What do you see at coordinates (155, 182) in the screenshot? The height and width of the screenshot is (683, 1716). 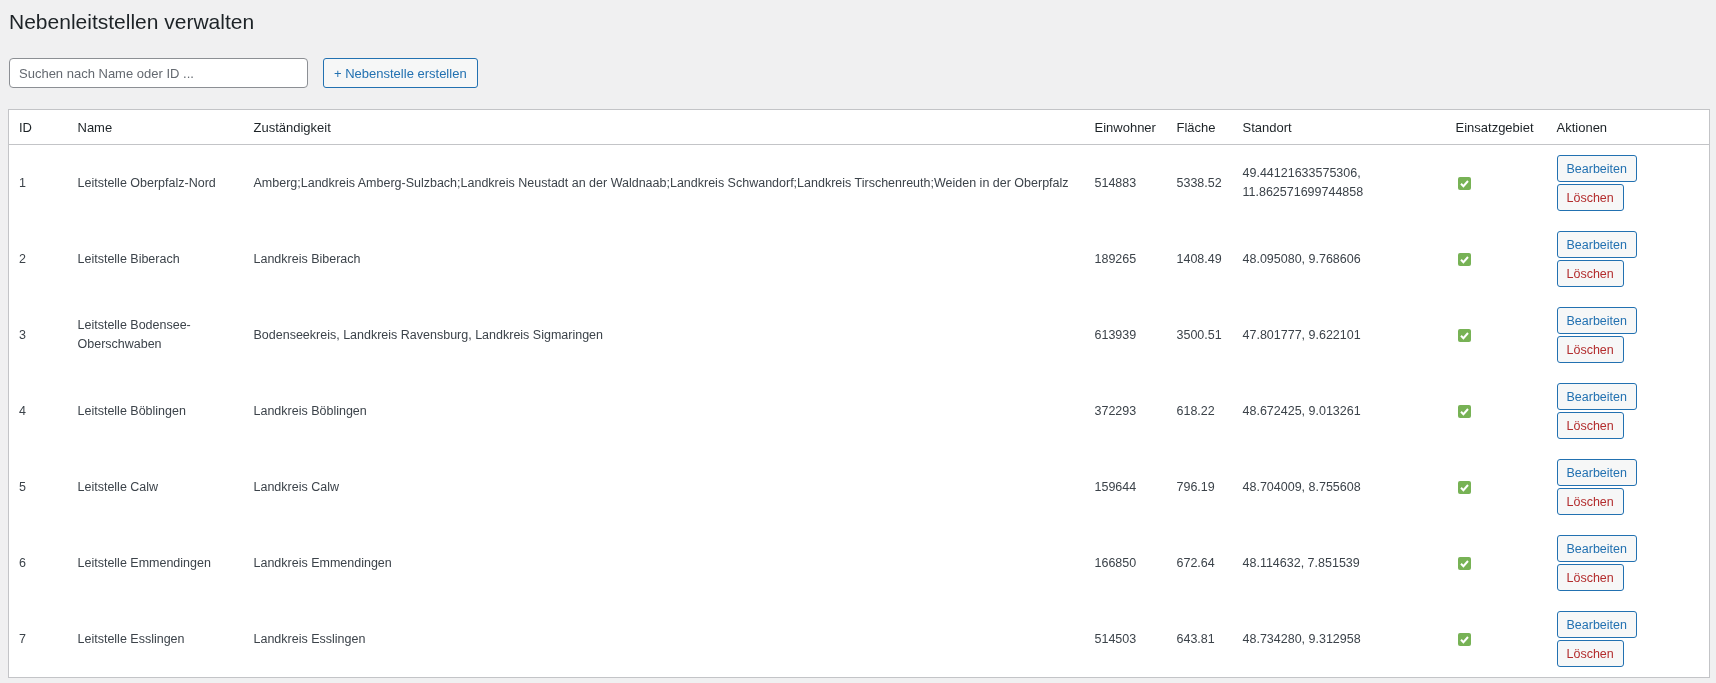 I see `table-cell: Leitstelle Oberpfalz-Nord` at bounding box center [155, 182].